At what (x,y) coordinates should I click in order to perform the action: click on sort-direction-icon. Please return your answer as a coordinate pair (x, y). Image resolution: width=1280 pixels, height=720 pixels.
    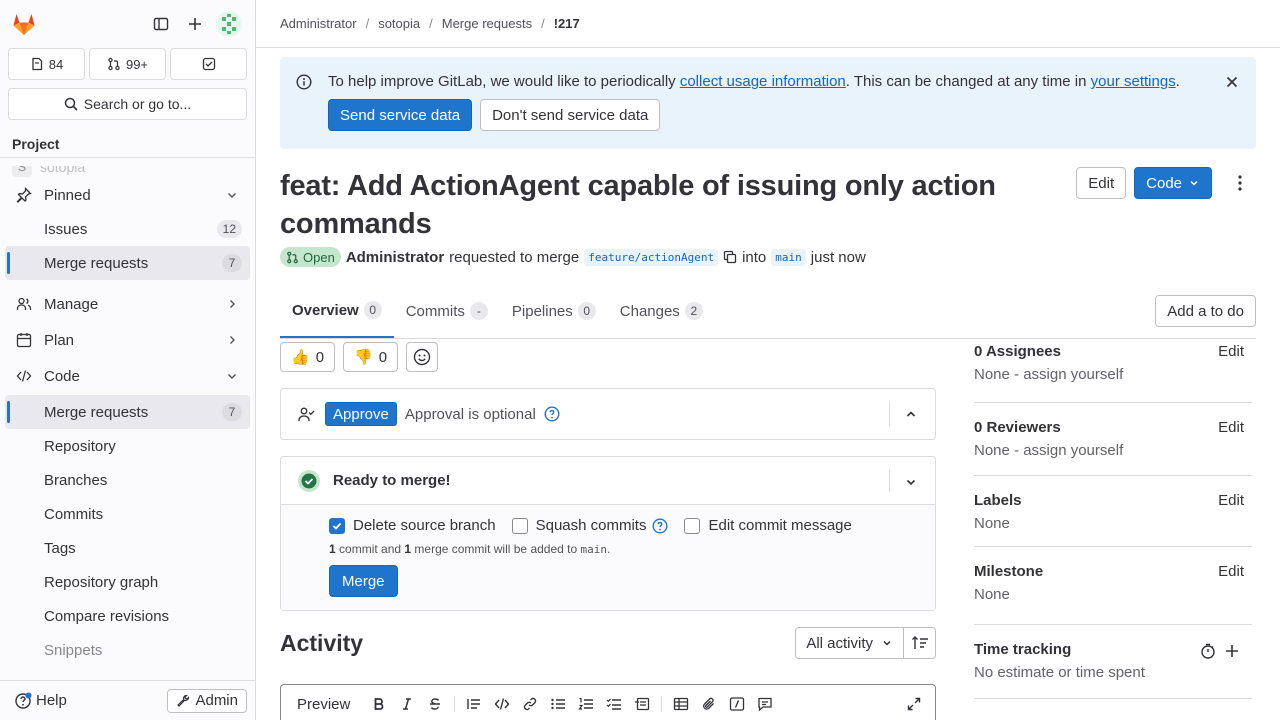
    Looking at the image, I should click on (920, 643).